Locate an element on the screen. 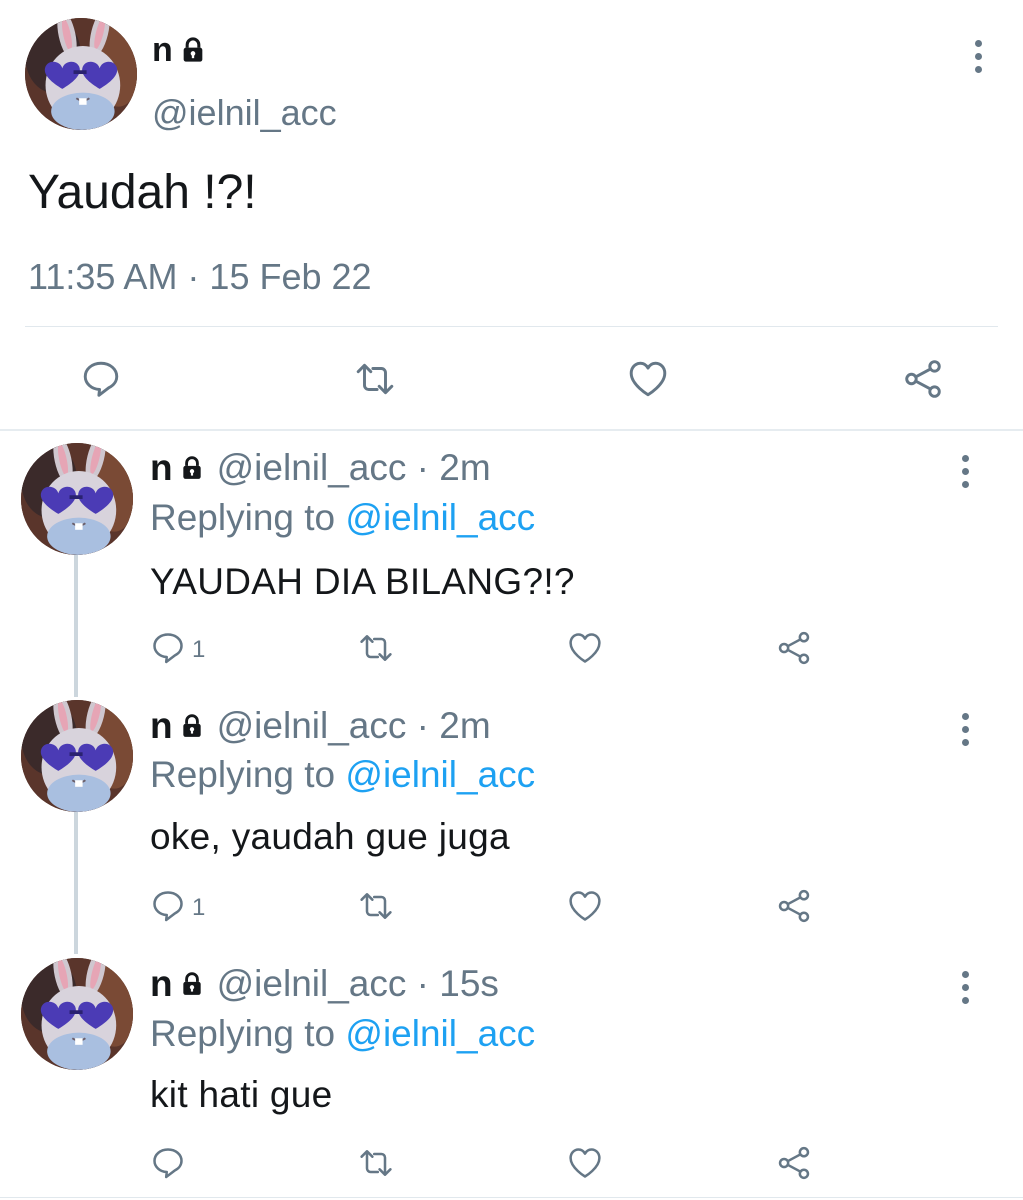 This screenshot has height=1200, width=1023. reply-text: oke, yaudah gue juga is located at coordinates (330, 836).